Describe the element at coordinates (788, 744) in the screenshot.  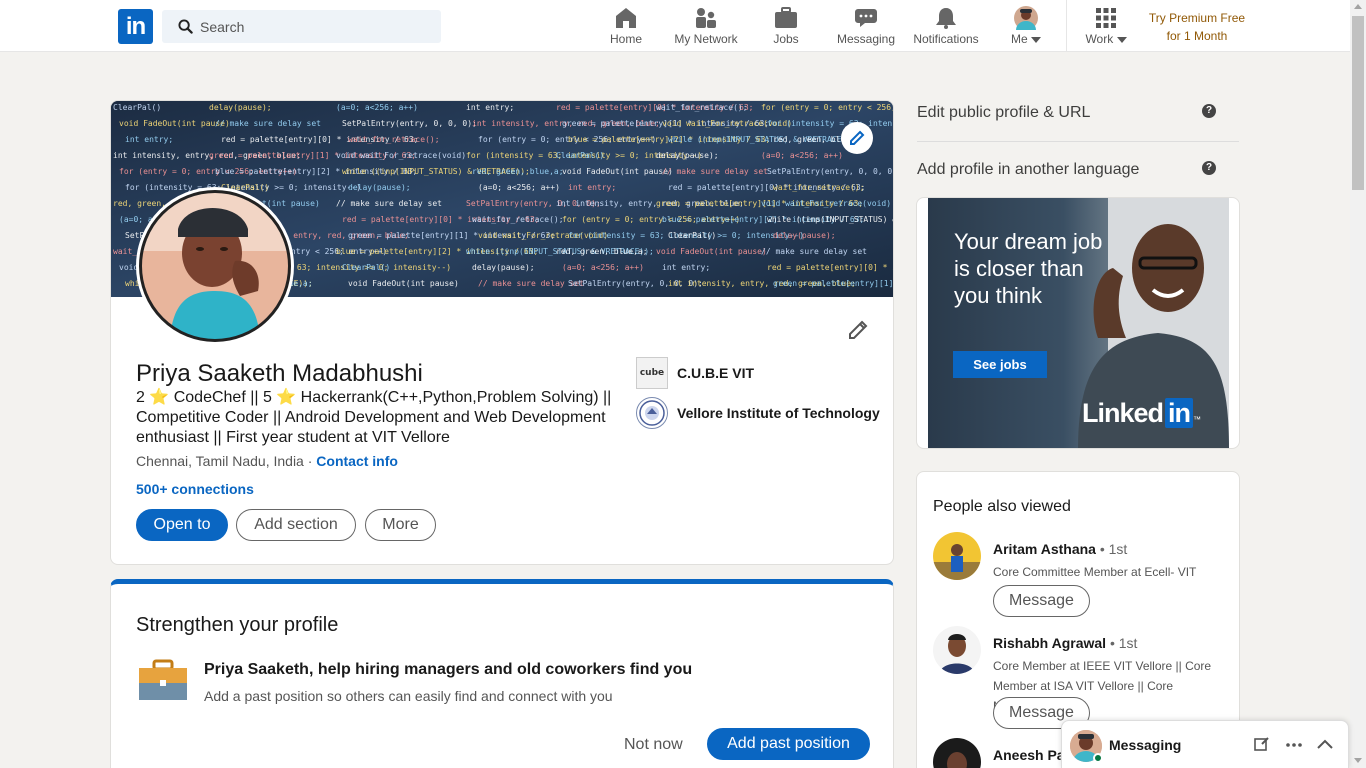
I see `add-past-position-button: Add past position` at that location.